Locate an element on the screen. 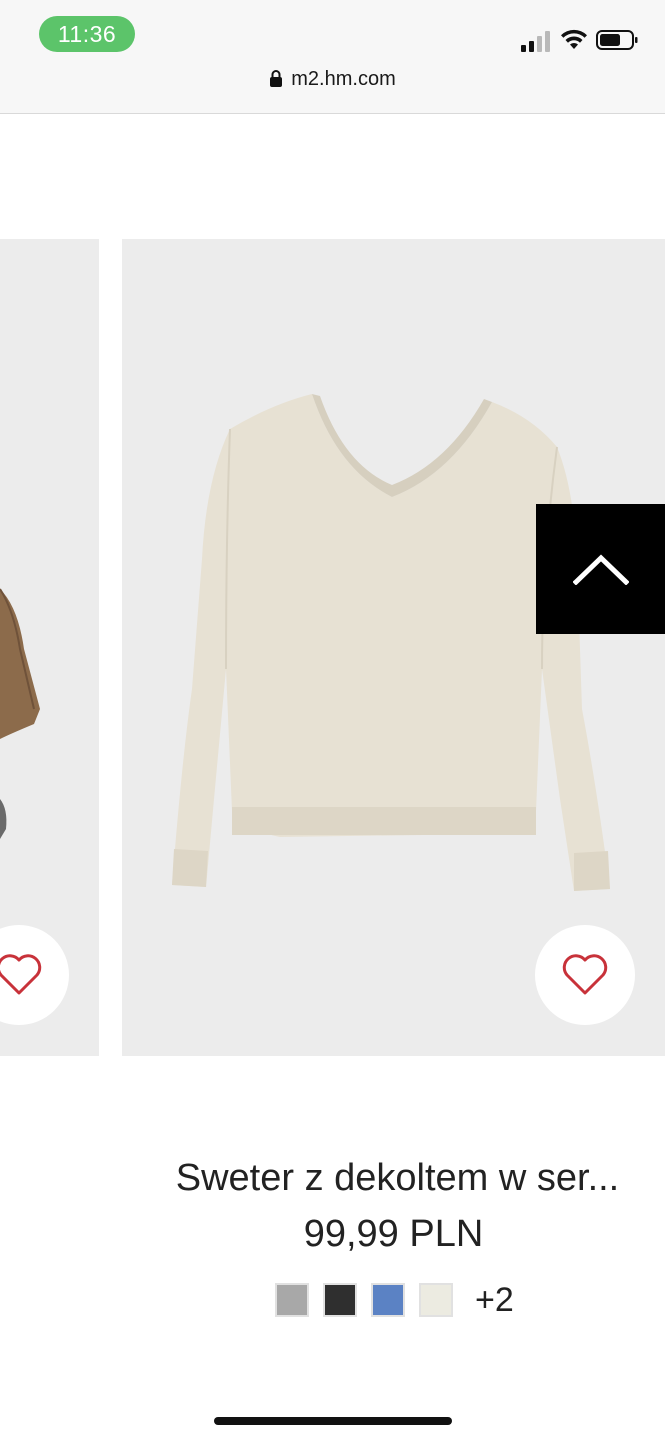  chevron-up-icon is located at coordinates (600, 569).